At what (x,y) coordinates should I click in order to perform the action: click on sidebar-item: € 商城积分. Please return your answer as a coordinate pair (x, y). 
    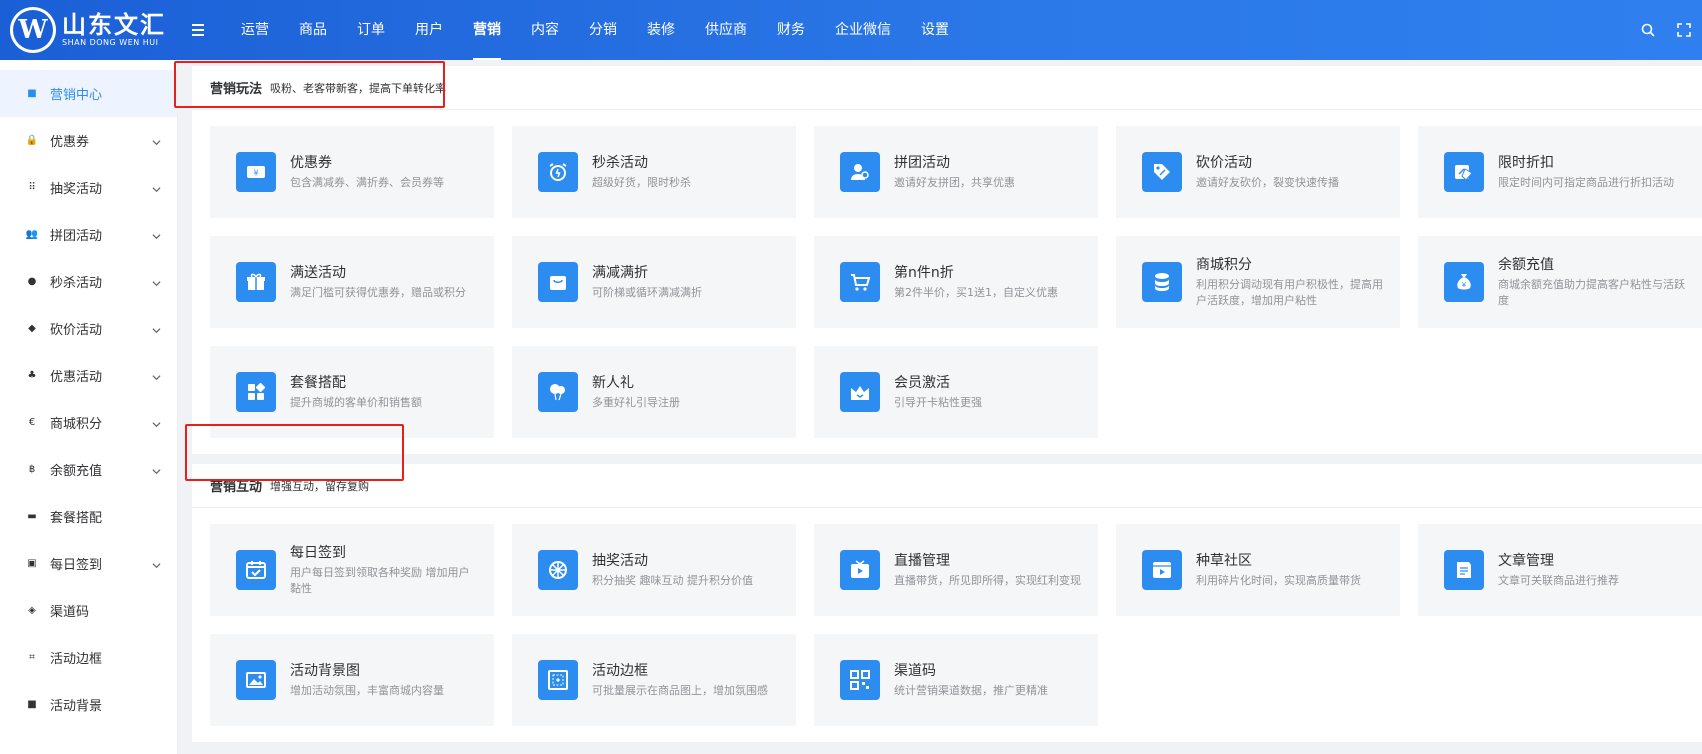
    Looking at the image, I should click on (88, 422).